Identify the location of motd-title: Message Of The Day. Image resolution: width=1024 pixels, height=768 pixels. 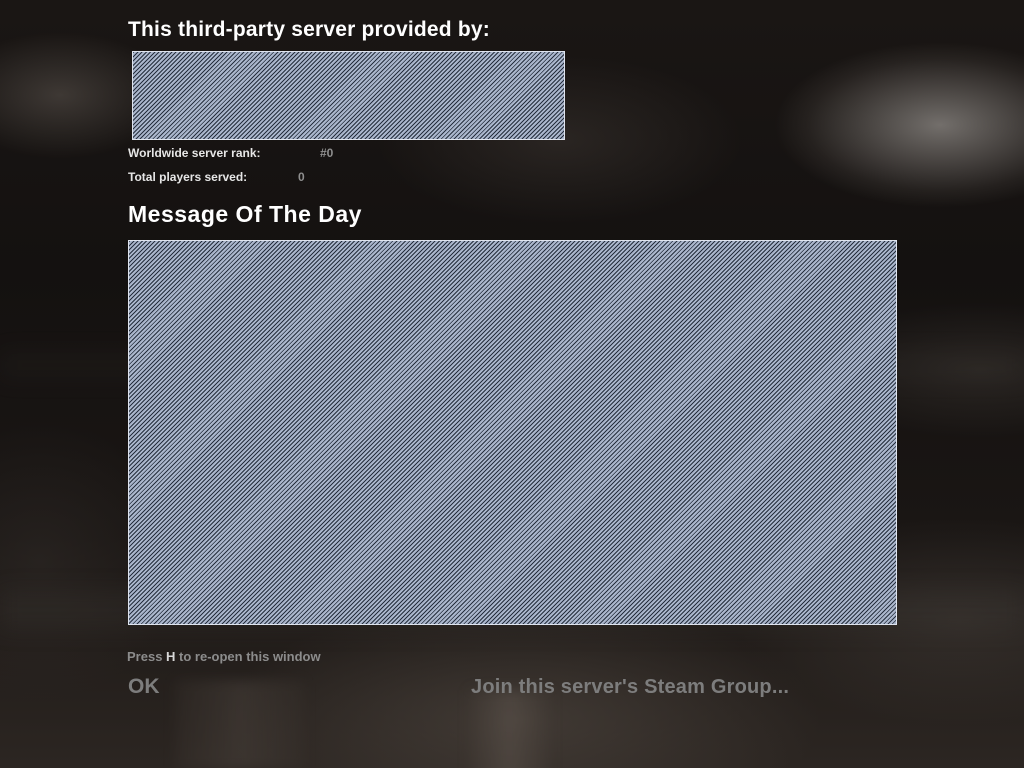
(245, 214).